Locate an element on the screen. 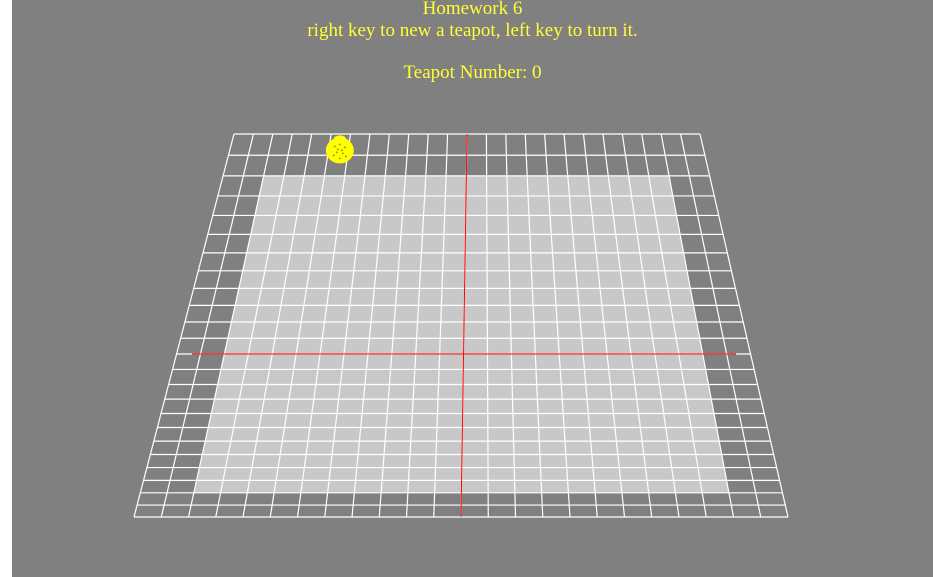 This screenshot has width=933, height=577. teapot-counter-label: Teapot Number: is located at coordinates (465, 72).